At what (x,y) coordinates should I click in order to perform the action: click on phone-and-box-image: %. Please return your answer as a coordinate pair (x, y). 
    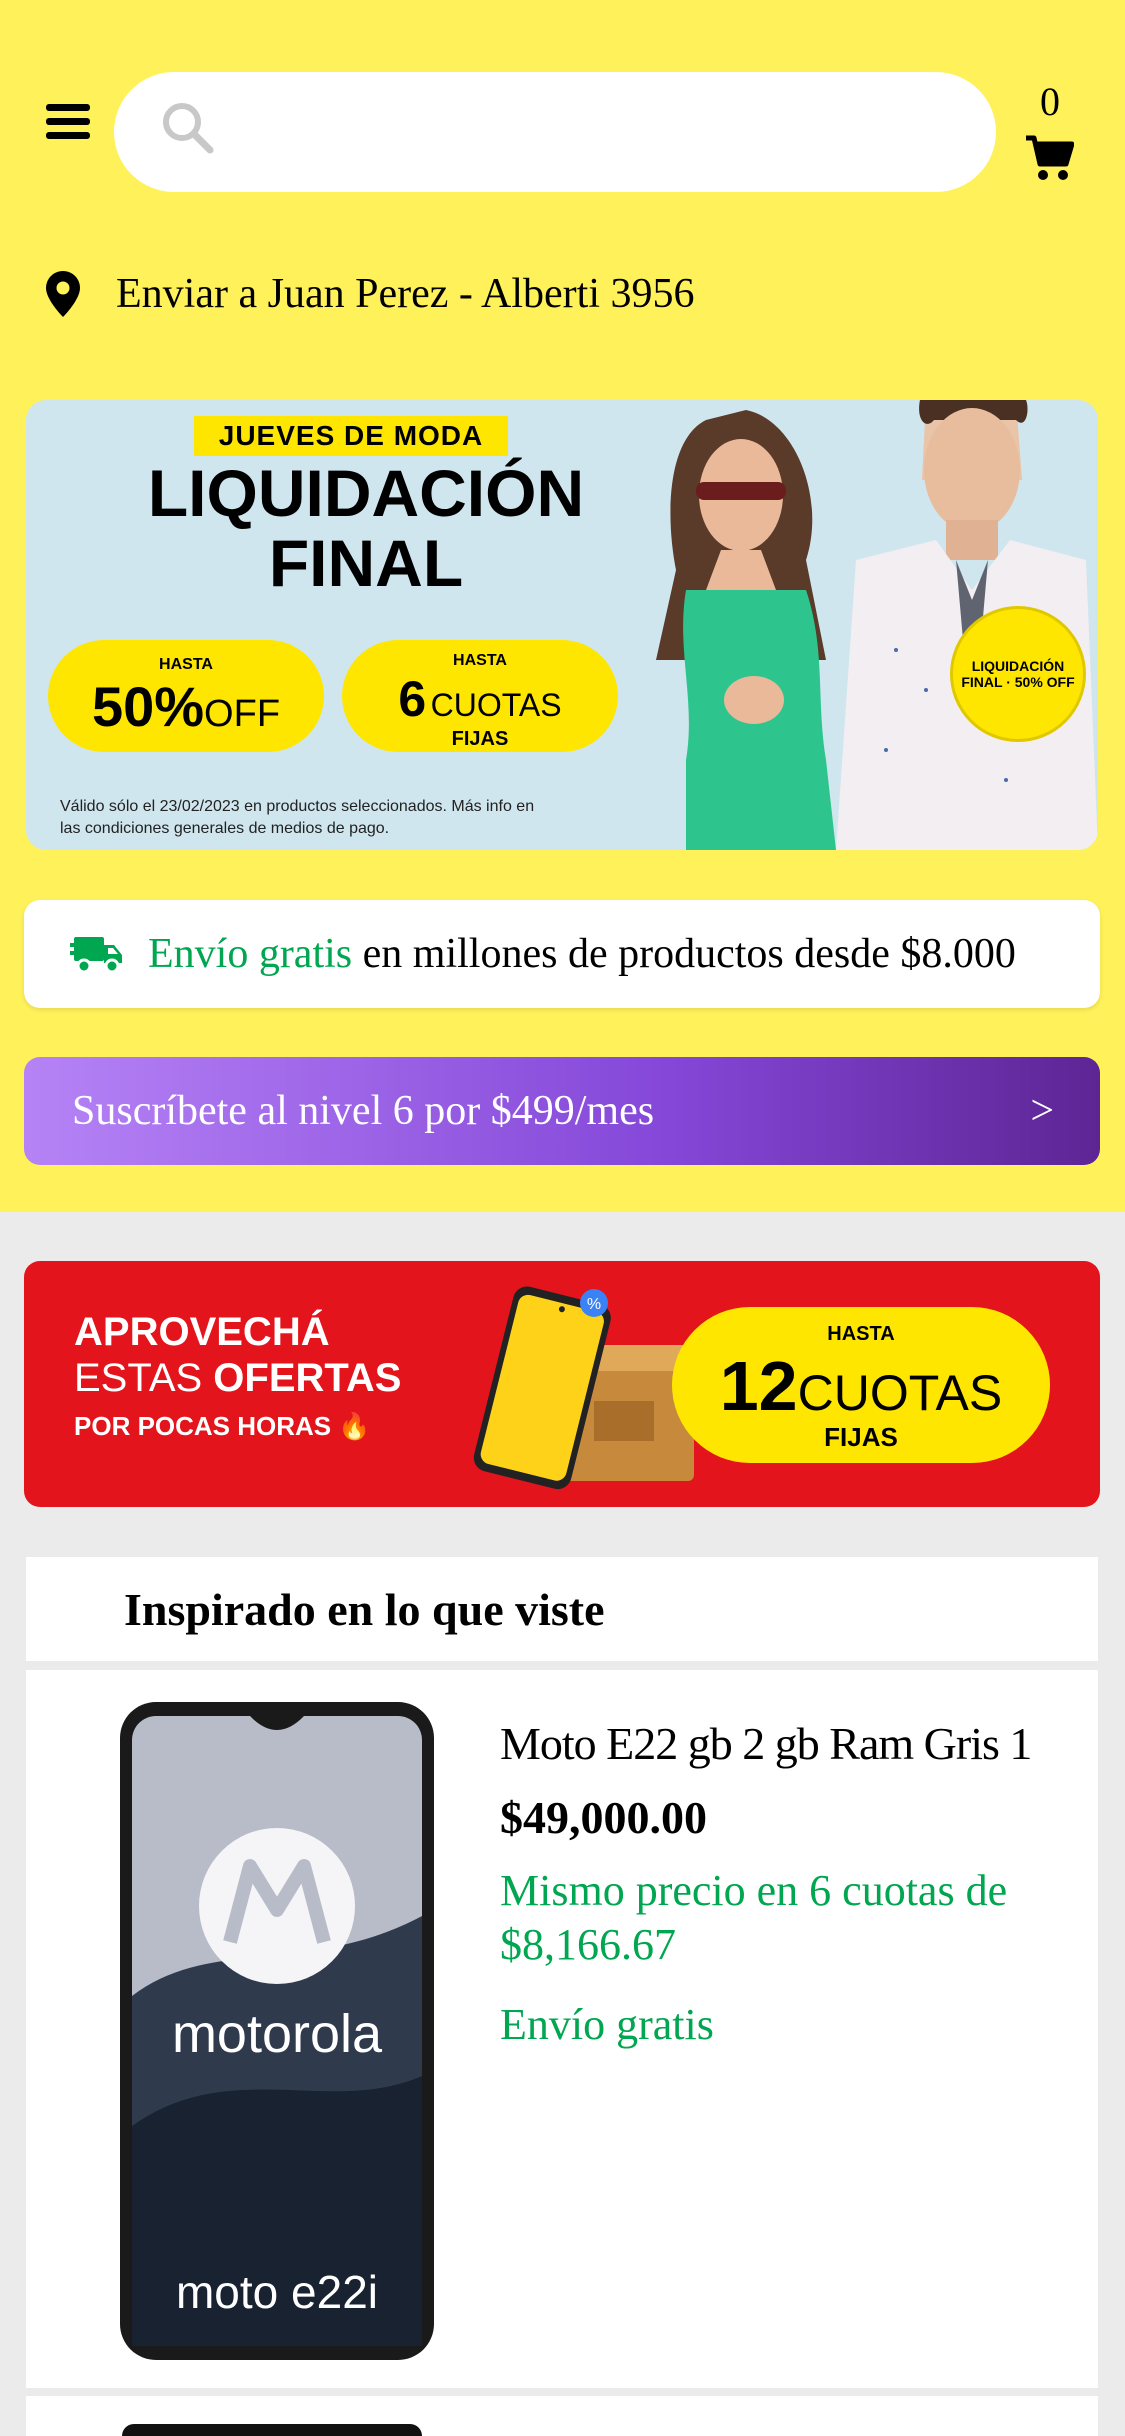
    Looking at the image, I should click on (588, 1388).